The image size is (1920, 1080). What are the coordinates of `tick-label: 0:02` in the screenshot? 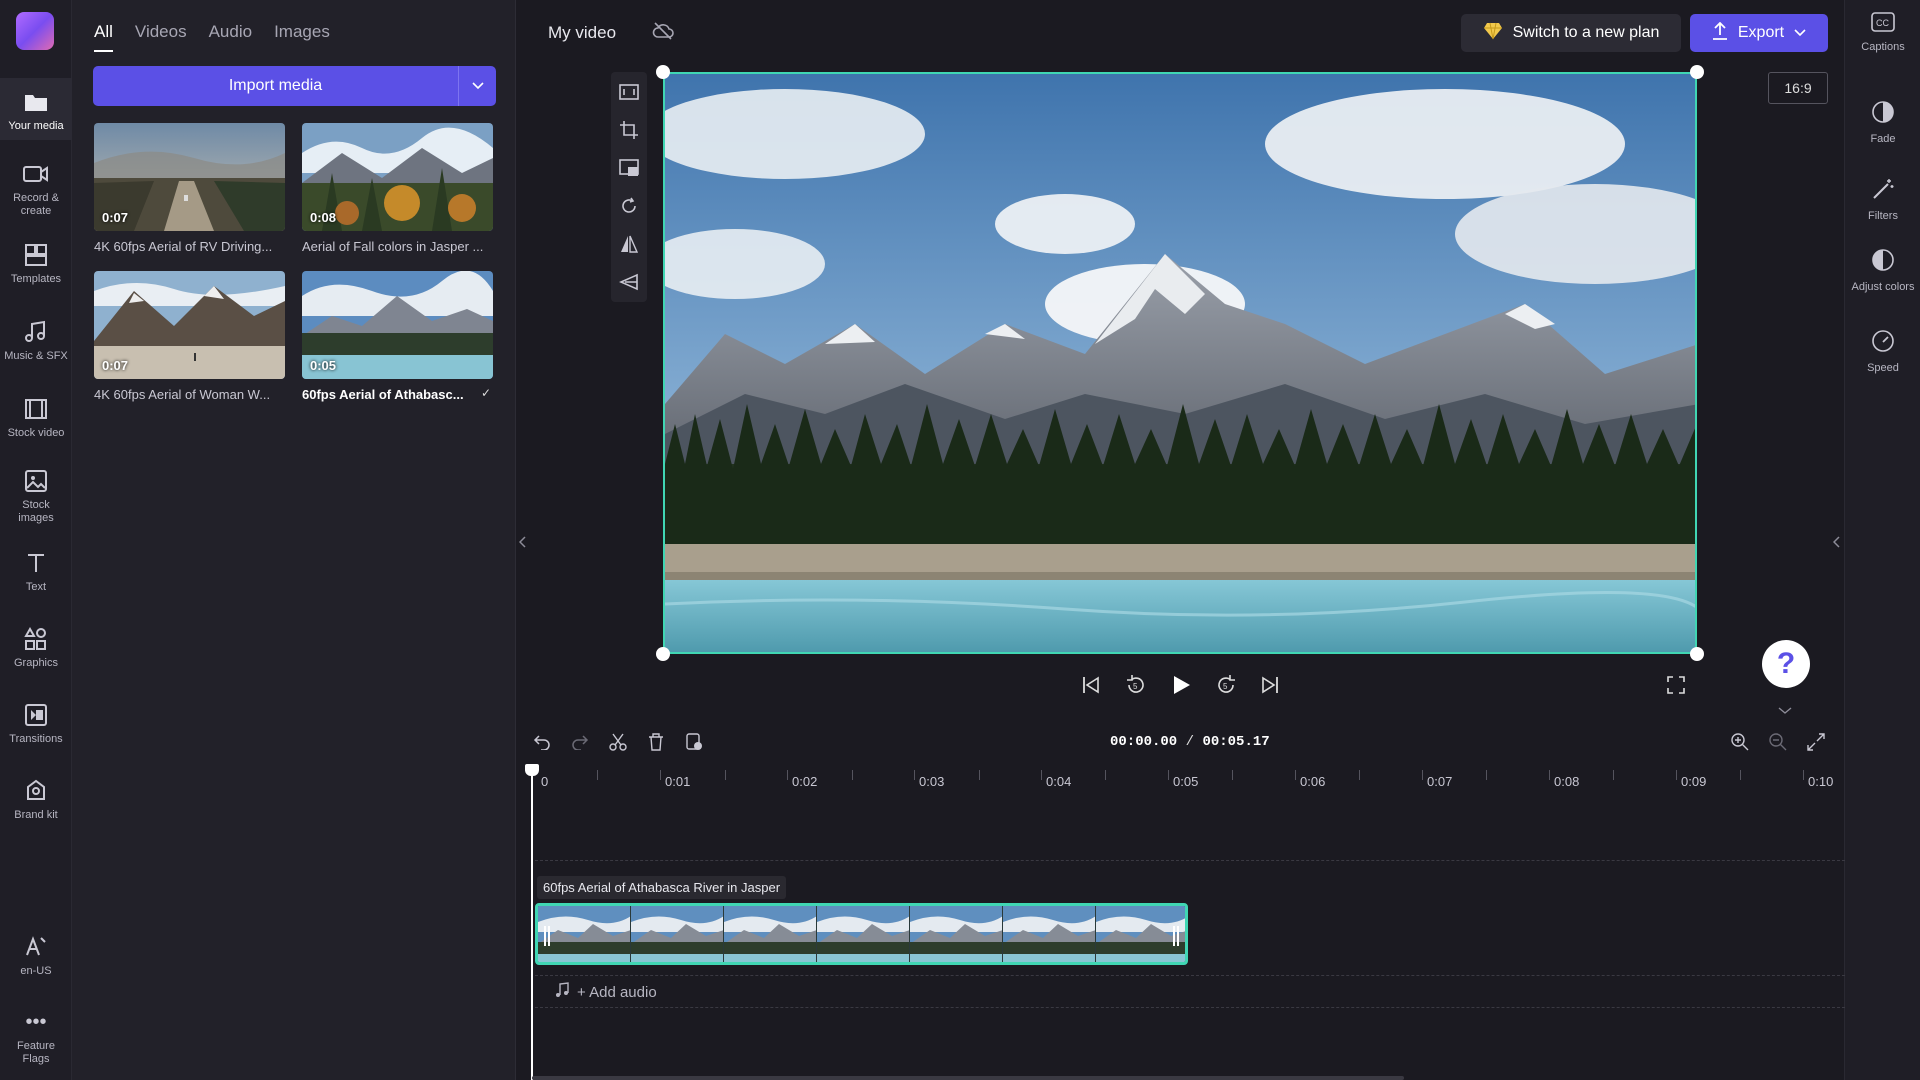 It's located at (805, 781).